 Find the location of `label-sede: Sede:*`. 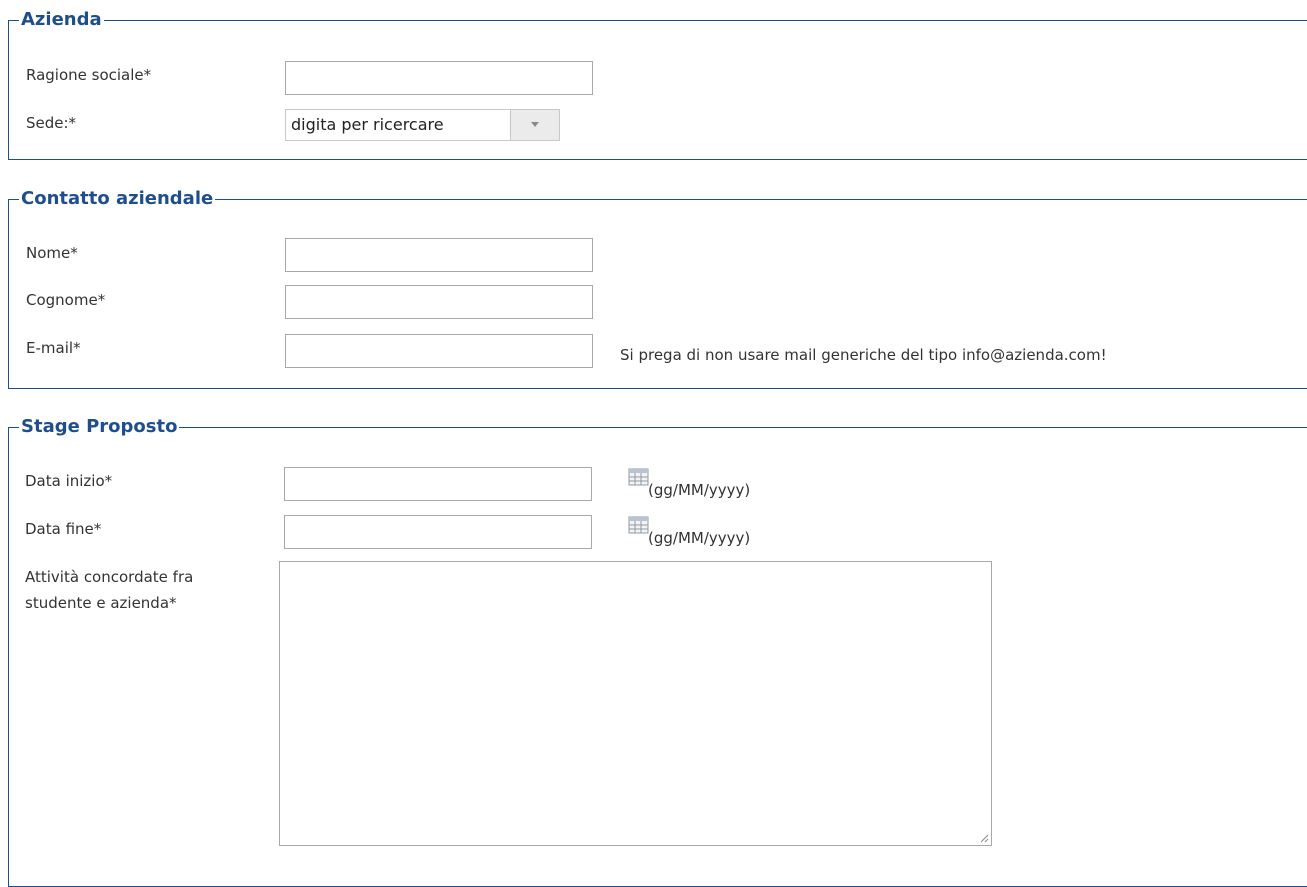

label-sede: Sede:* is located at coordinates (51, 123).